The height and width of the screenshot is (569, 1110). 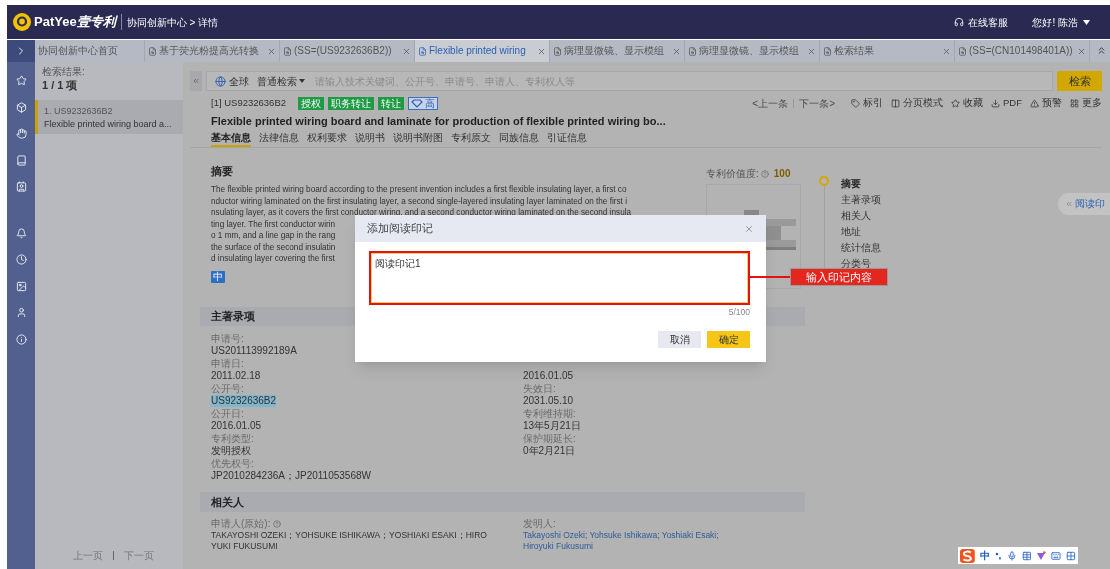 I want to click on detail-tab: 同族信息, so click(x=519, y=139).